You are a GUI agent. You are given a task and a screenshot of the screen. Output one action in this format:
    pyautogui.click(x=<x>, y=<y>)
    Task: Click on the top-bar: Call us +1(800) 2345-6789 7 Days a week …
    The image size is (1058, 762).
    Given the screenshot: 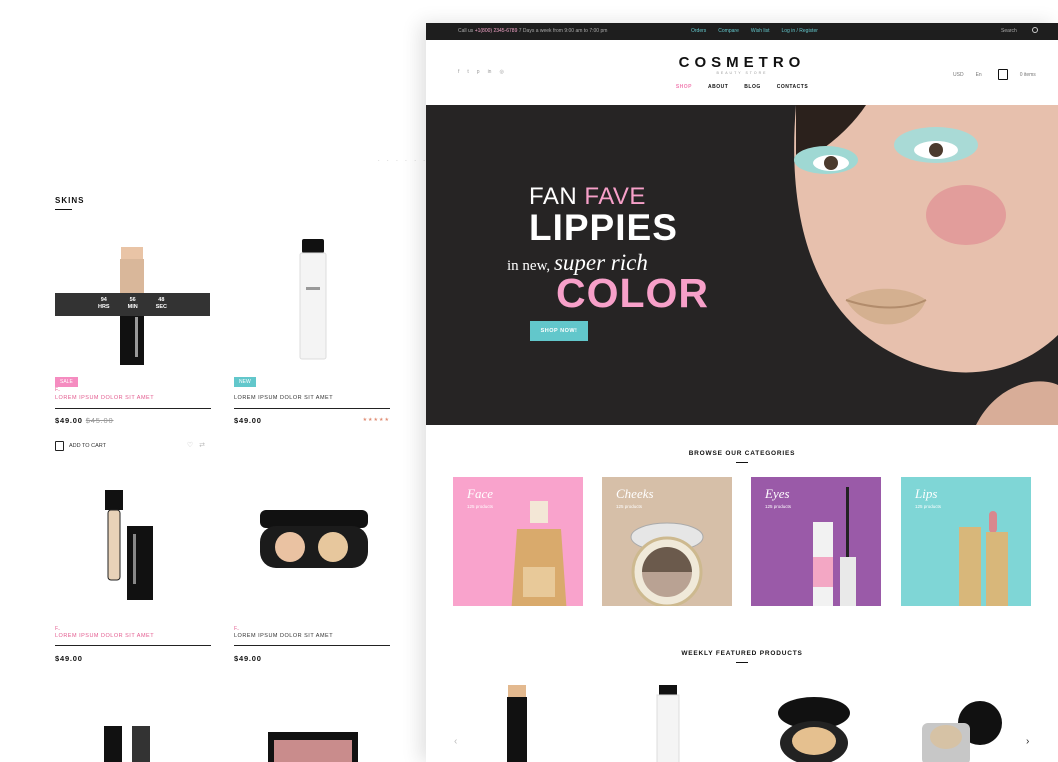 What is the action you would take?
    pyautogui.click(x=742, y=31)
    